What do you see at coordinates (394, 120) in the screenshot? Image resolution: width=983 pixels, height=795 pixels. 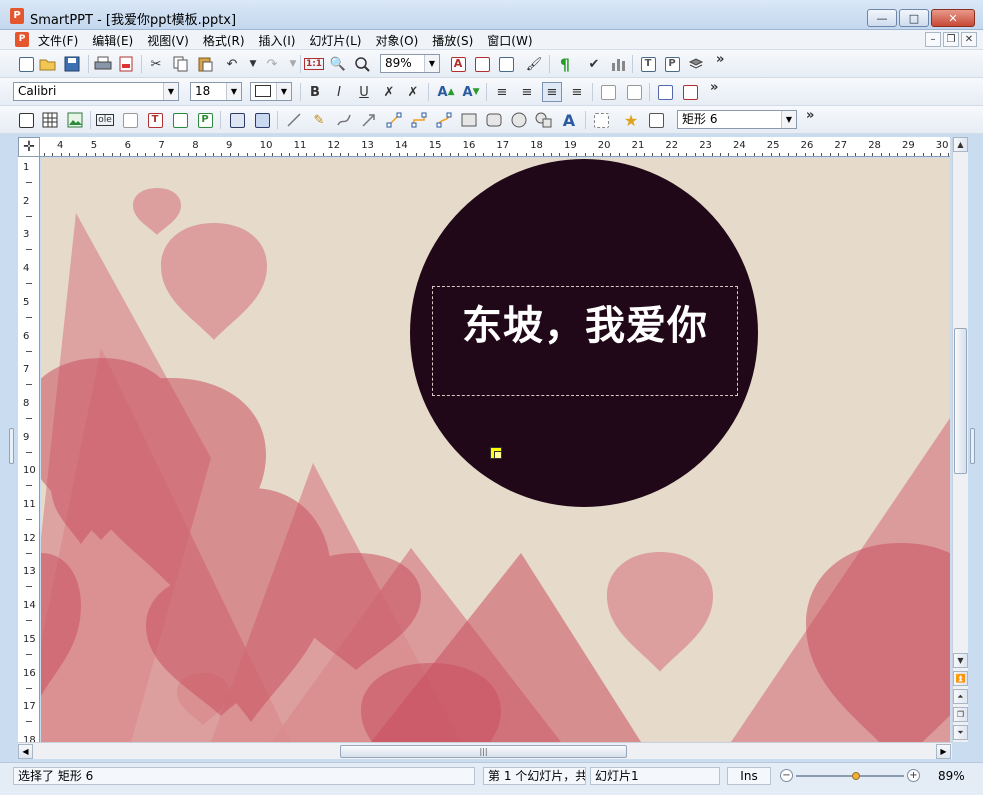 I see `connector-tool-icon` at bounding box center [394, 120].